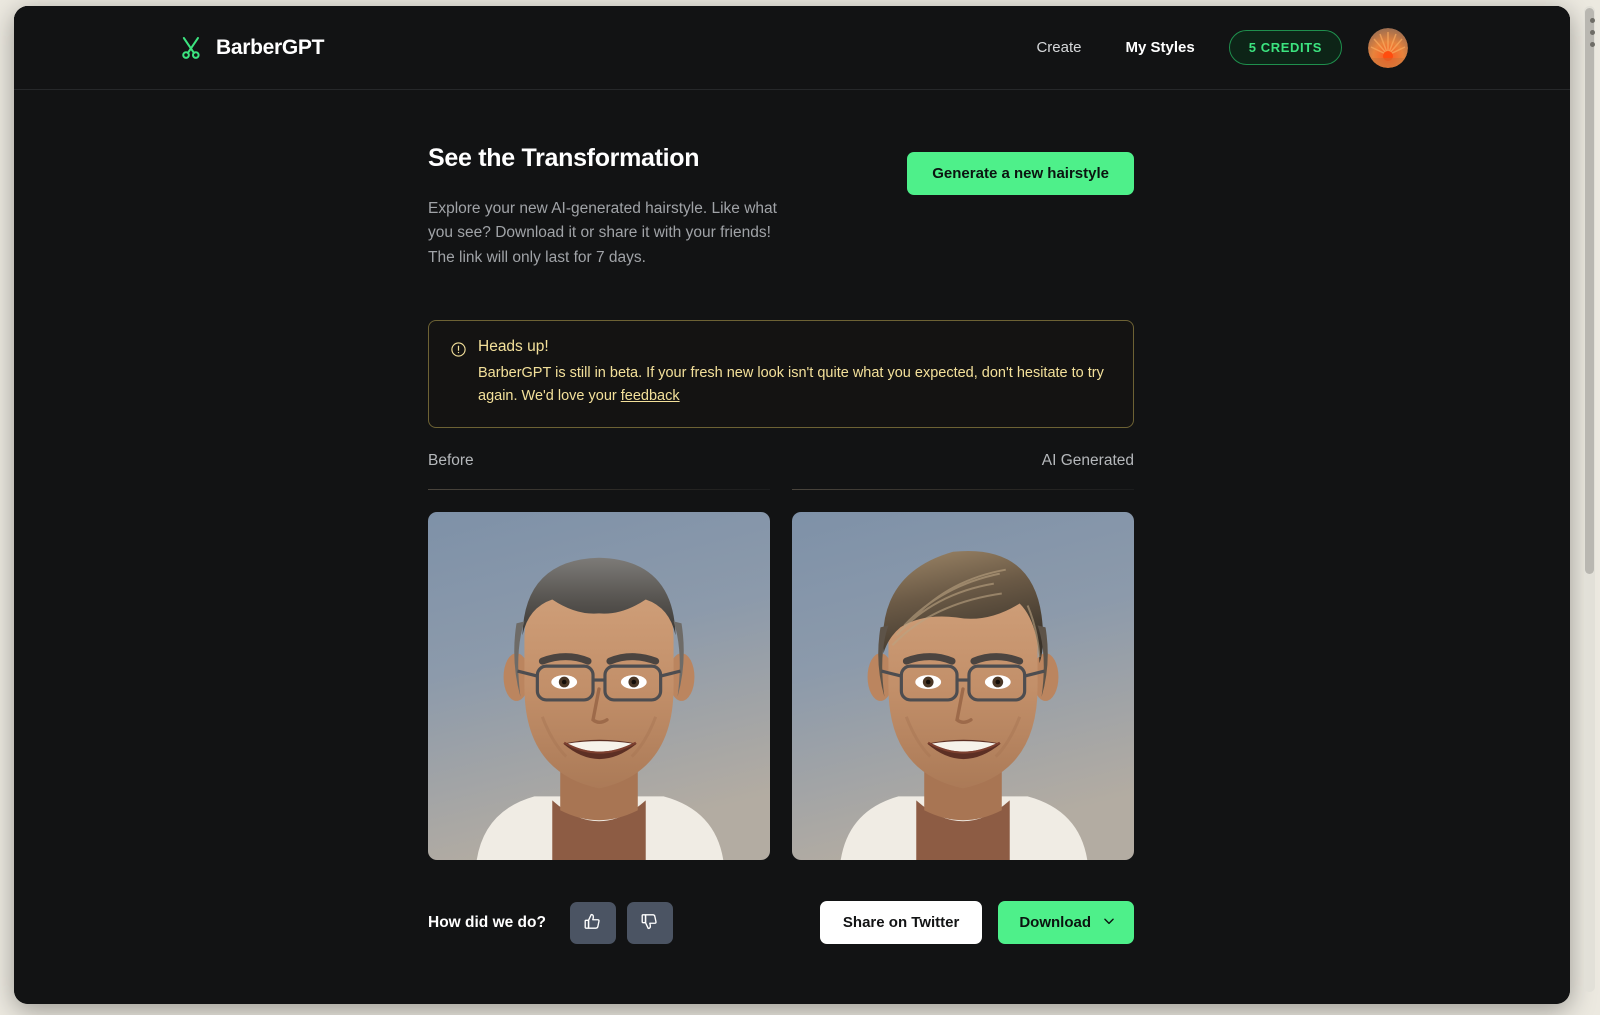 The image size is (1600, 1015). What do you see at coordinates (650, 396) in the screenshot?
I see `feedback-link: feedback` at bounding box center [650, 396].